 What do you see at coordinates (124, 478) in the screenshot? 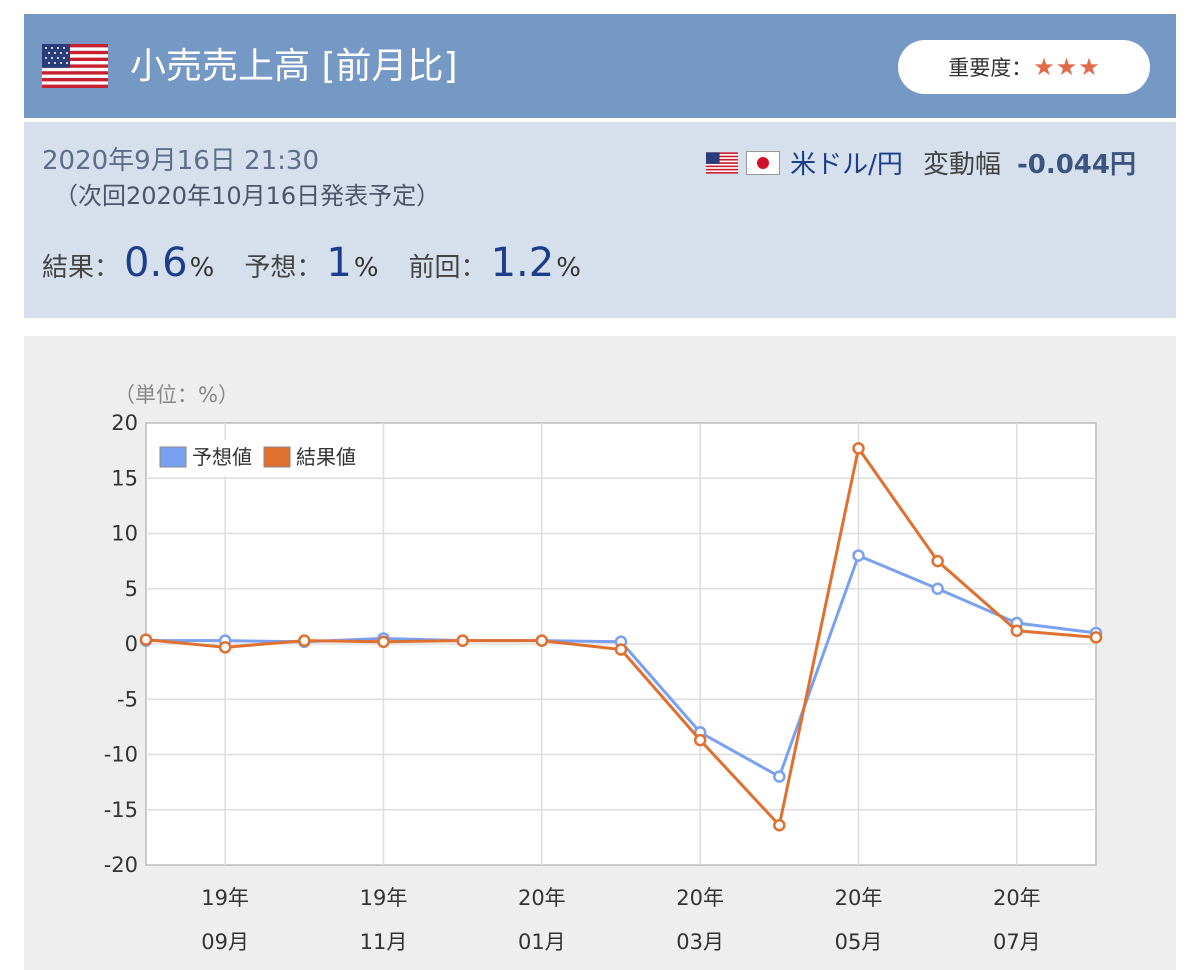
I see `y-tick-label: 15` at bounding box center [124, 478].